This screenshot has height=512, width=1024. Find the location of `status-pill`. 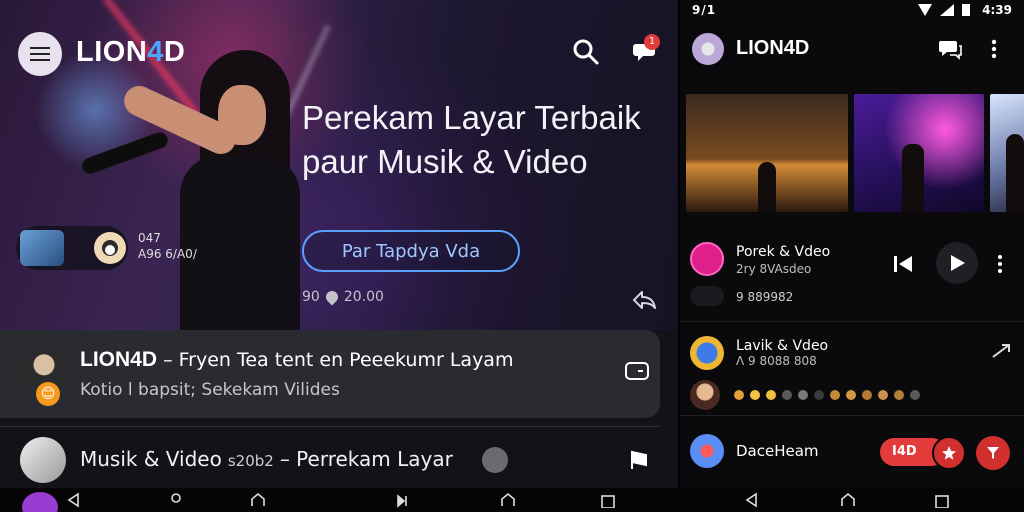

status-pill is located at coordinates (707, 296).